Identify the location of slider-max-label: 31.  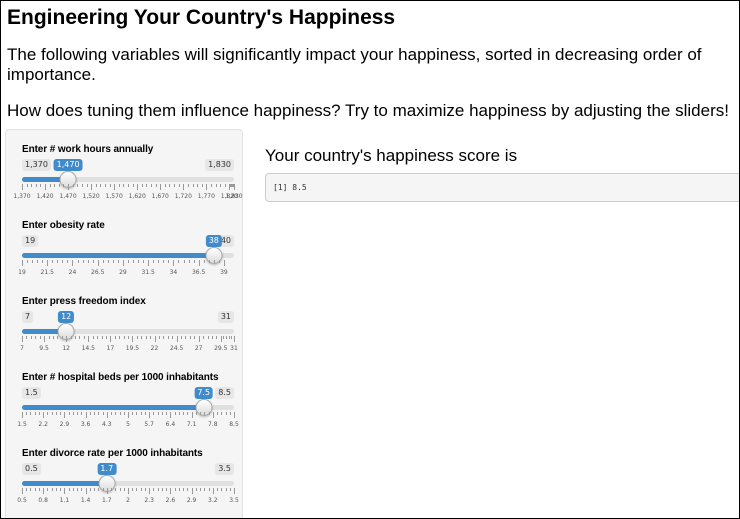
(225, 317).